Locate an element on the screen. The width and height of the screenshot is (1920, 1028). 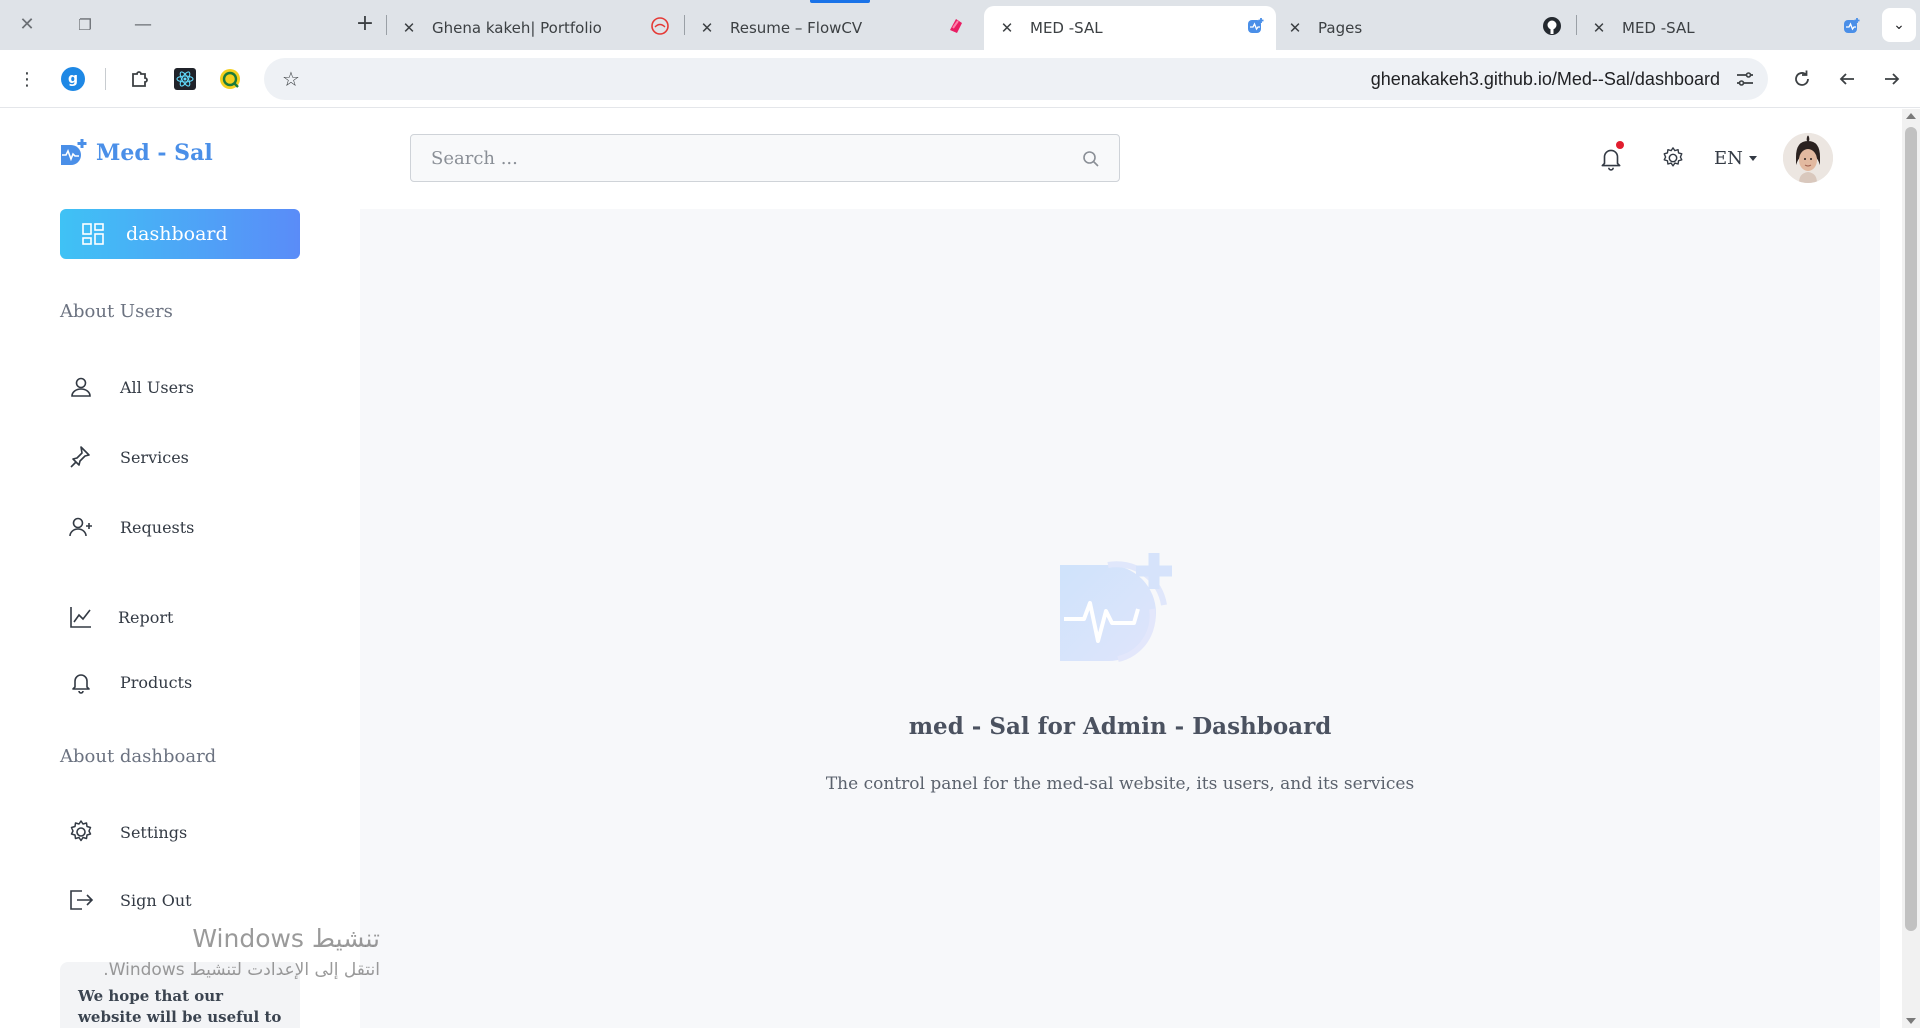
sidebar-item-all-users: All Users is located at coordinates (131, 387).